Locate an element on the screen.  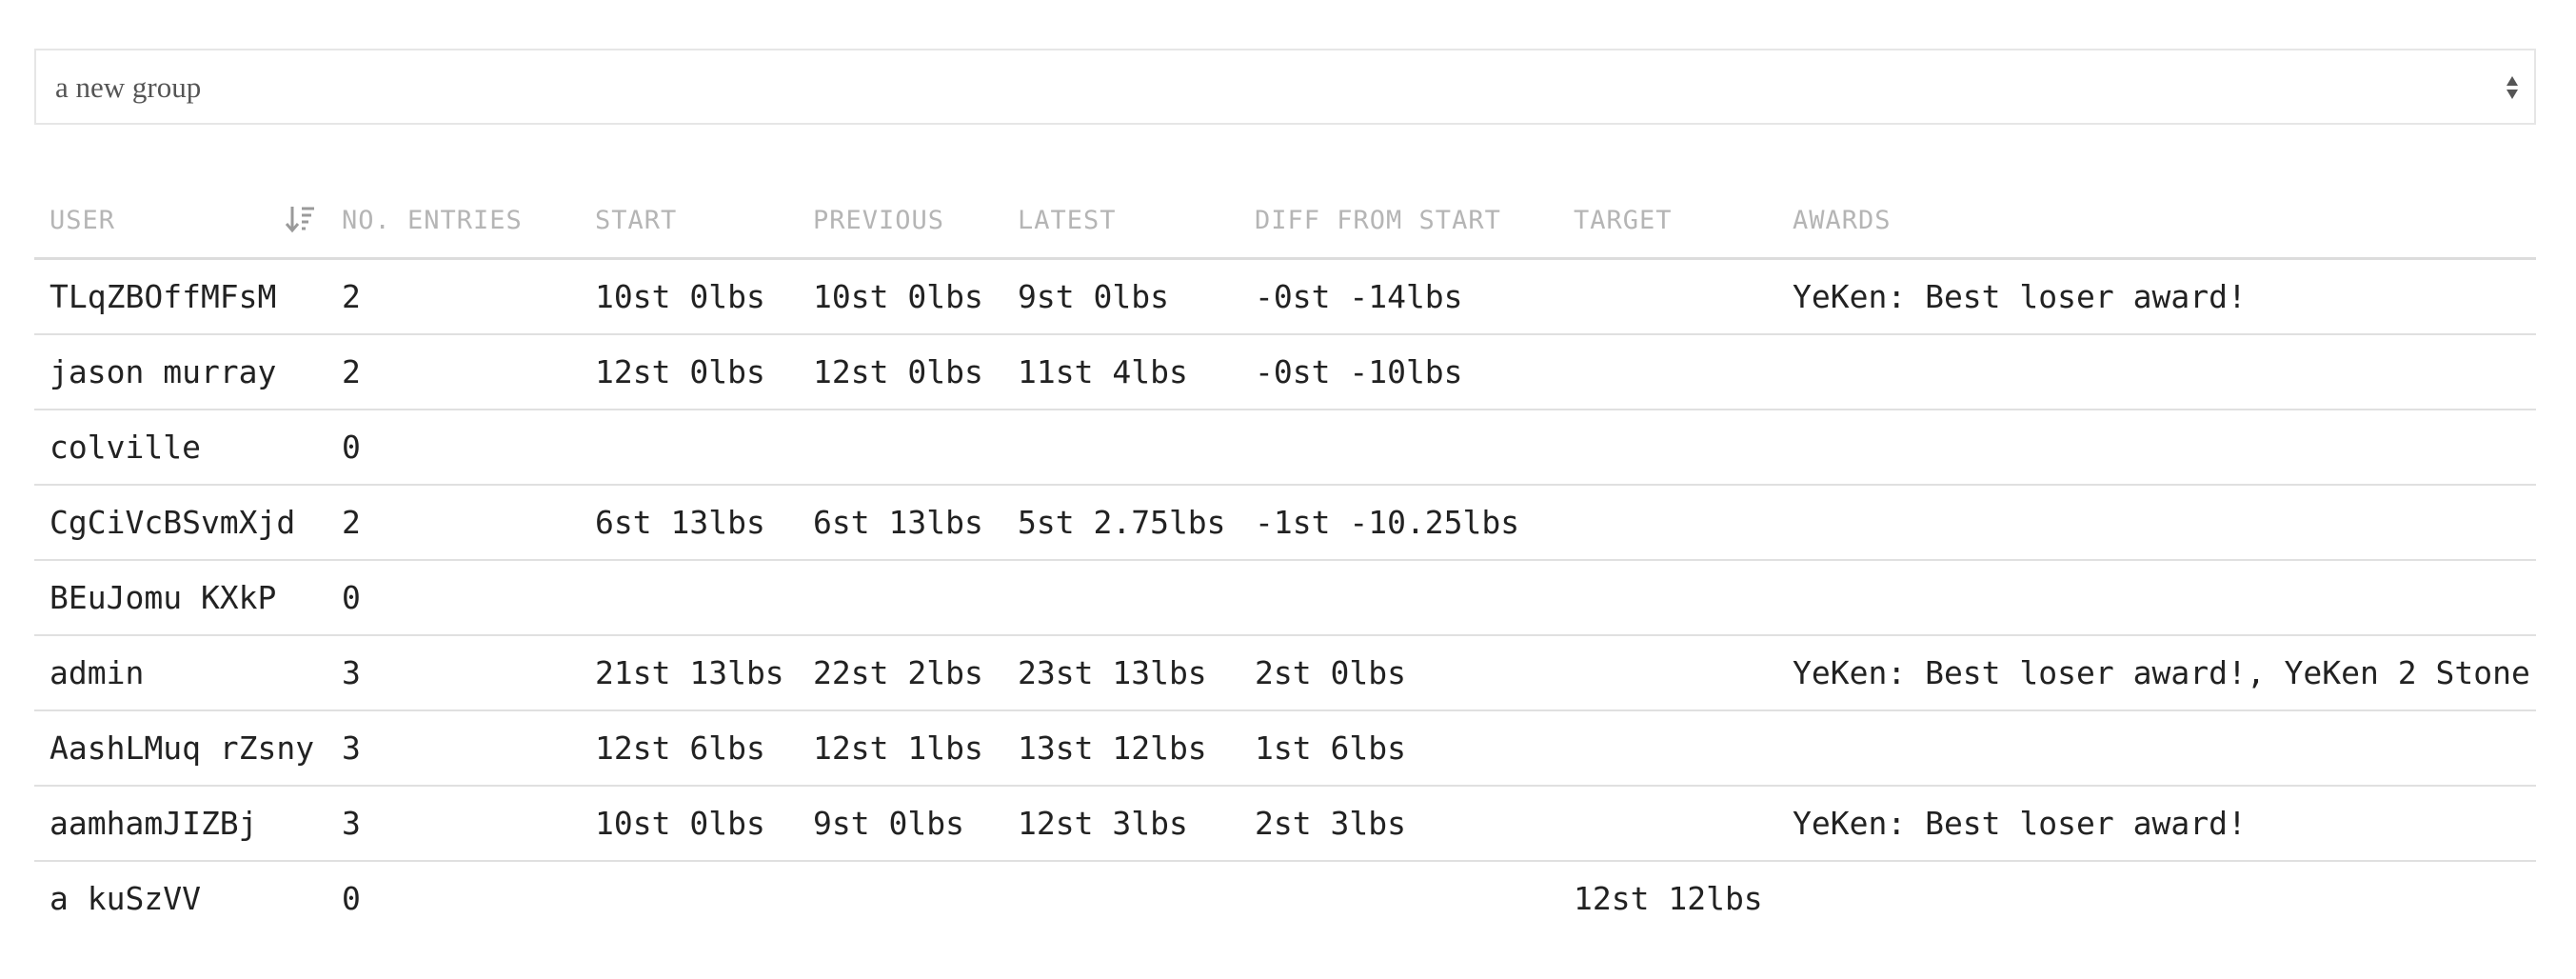
cell-previous: 6st 13lbs is located at coordinates (900, 523).